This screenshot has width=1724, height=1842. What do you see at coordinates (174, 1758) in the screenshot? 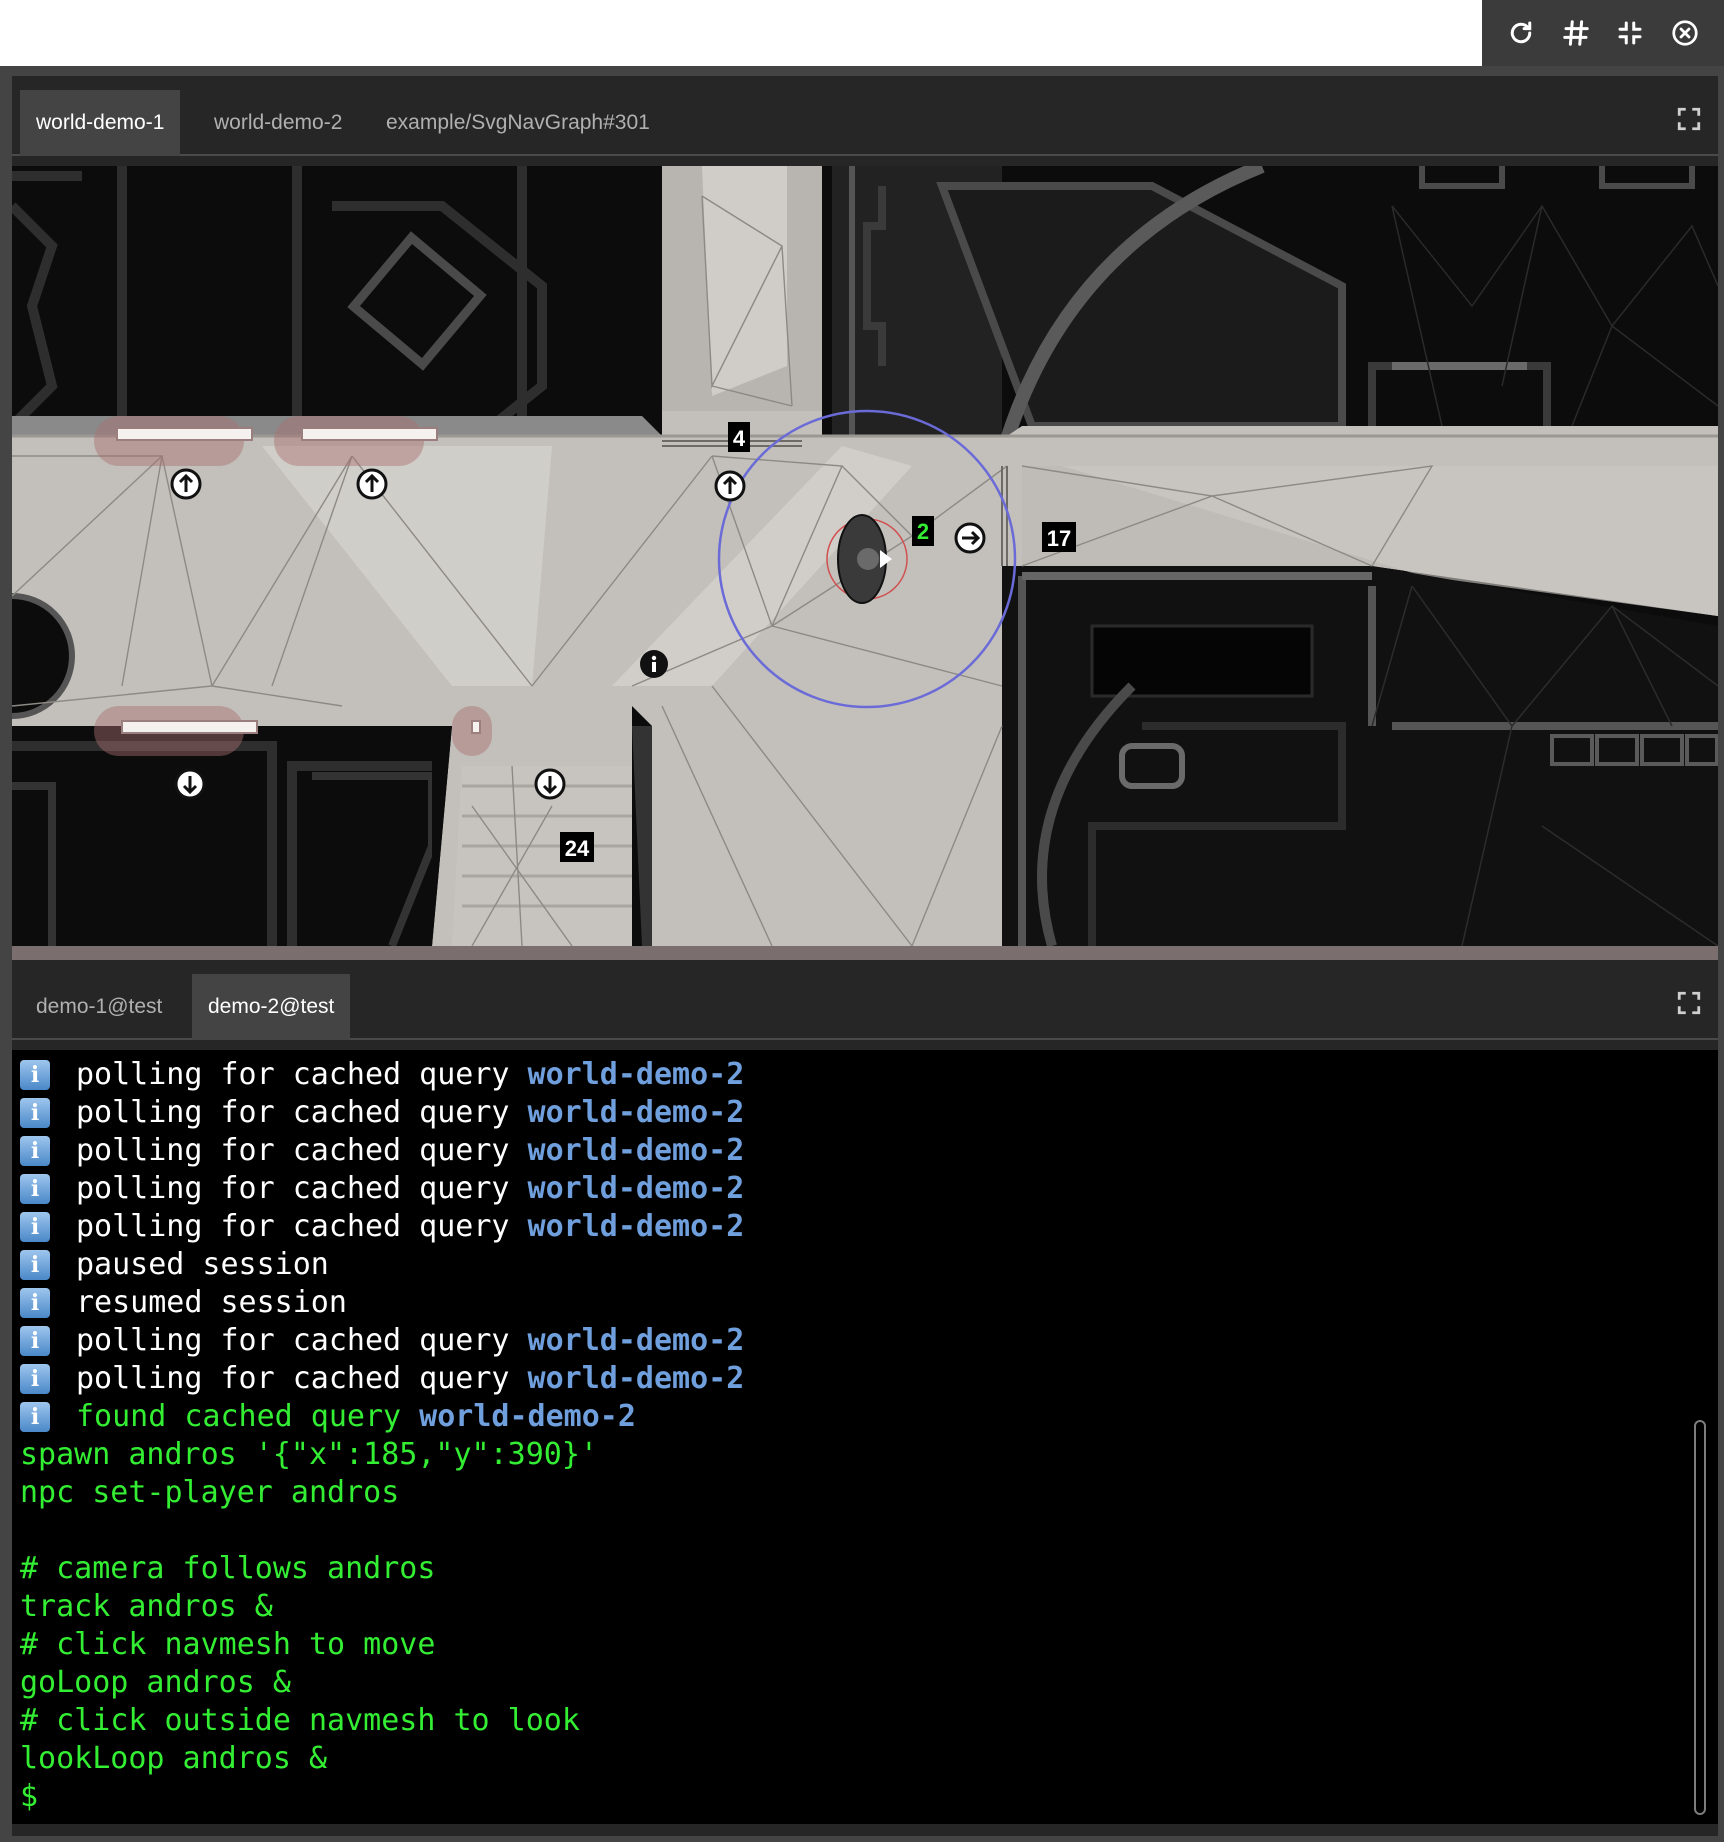
I see `command-line: lookLoop andros &` at bounding box center [174, 1758].